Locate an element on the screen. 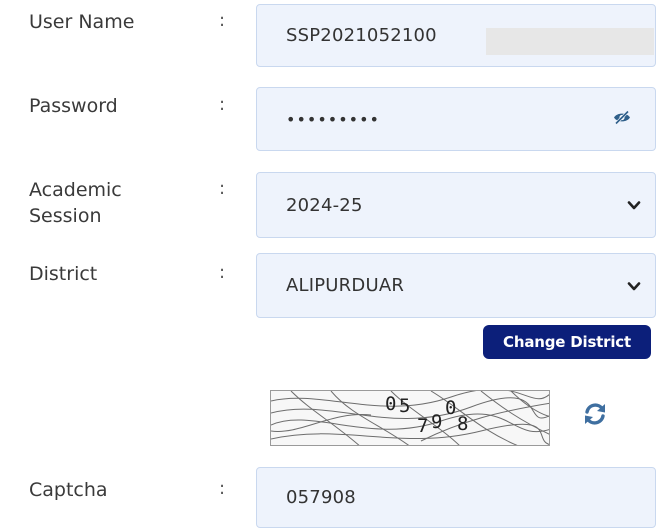 The height and width of the screenshot is (528, 658). session-label-line2: Session is located at coordinates (65, 216).